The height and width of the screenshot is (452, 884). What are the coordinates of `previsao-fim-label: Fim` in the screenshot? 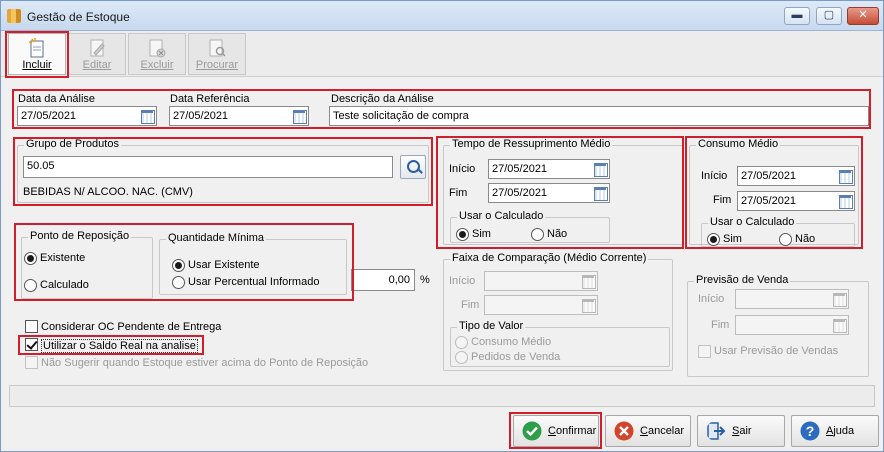 It's located at (720, 325).